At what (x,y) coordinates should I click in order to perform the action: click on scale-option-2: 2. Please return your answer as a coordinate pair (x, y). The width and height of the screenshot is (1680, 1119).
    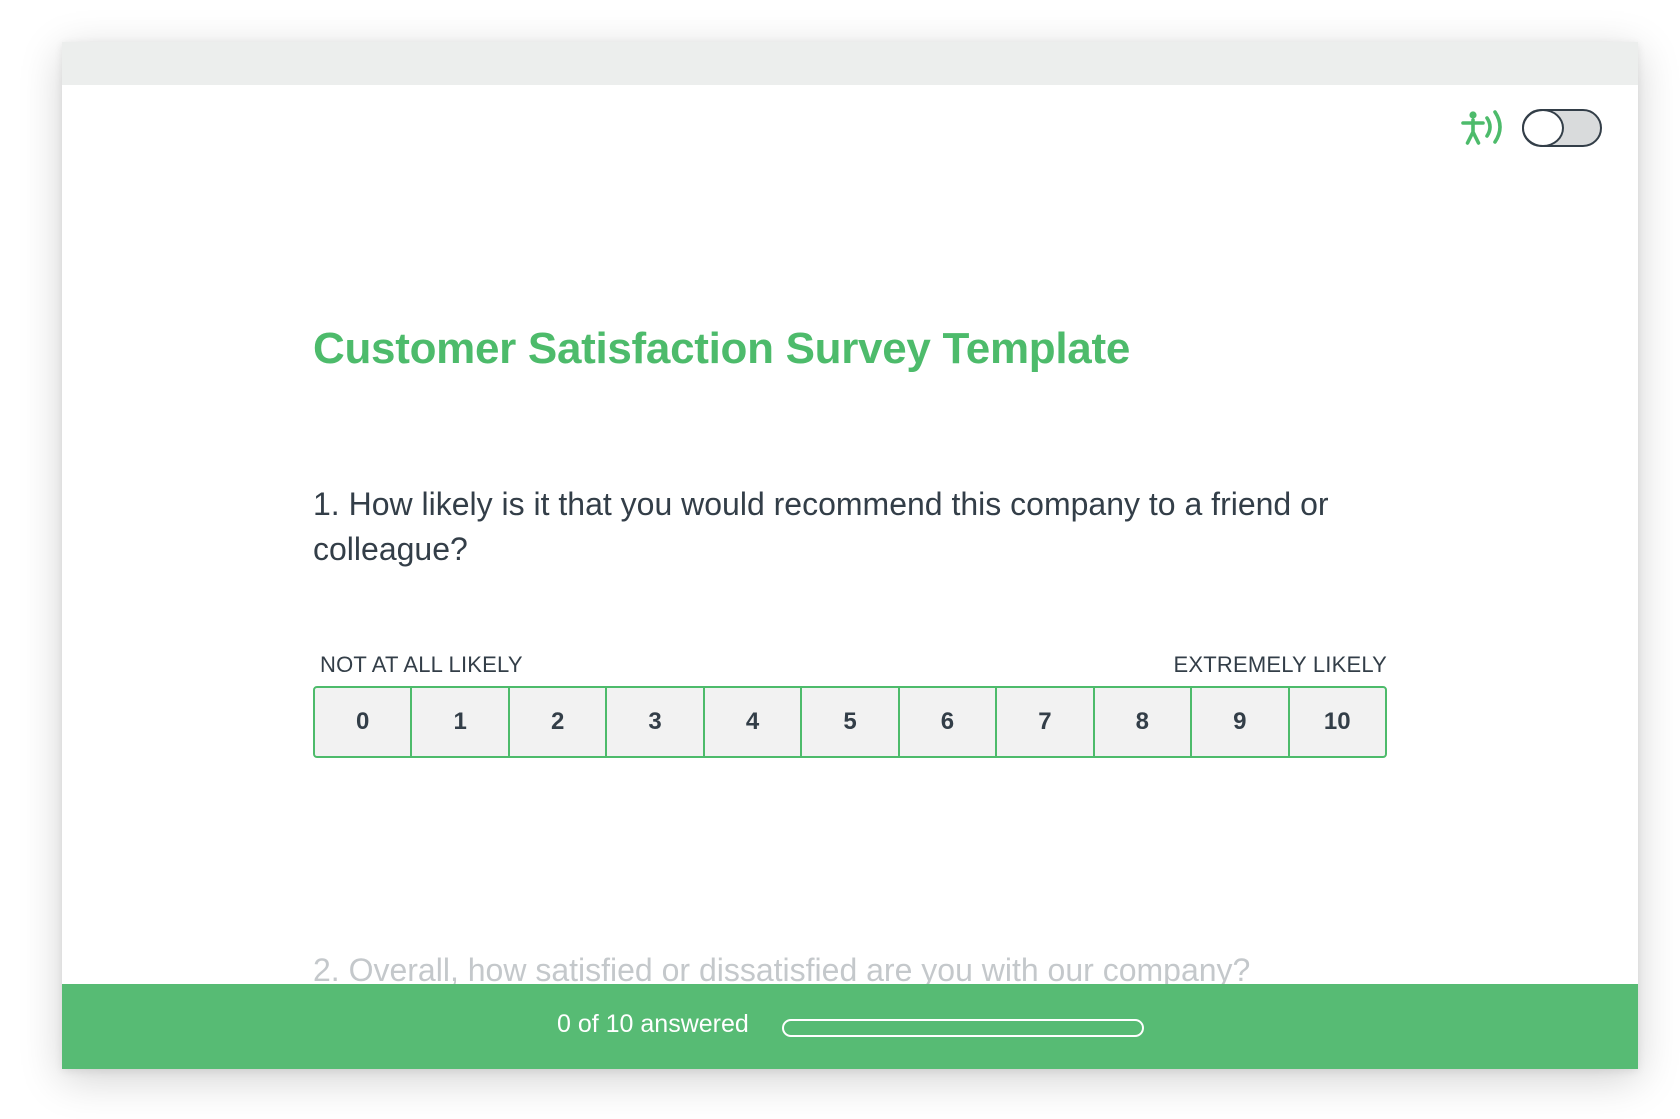
    Looking at the image, I should click on (559, 722).